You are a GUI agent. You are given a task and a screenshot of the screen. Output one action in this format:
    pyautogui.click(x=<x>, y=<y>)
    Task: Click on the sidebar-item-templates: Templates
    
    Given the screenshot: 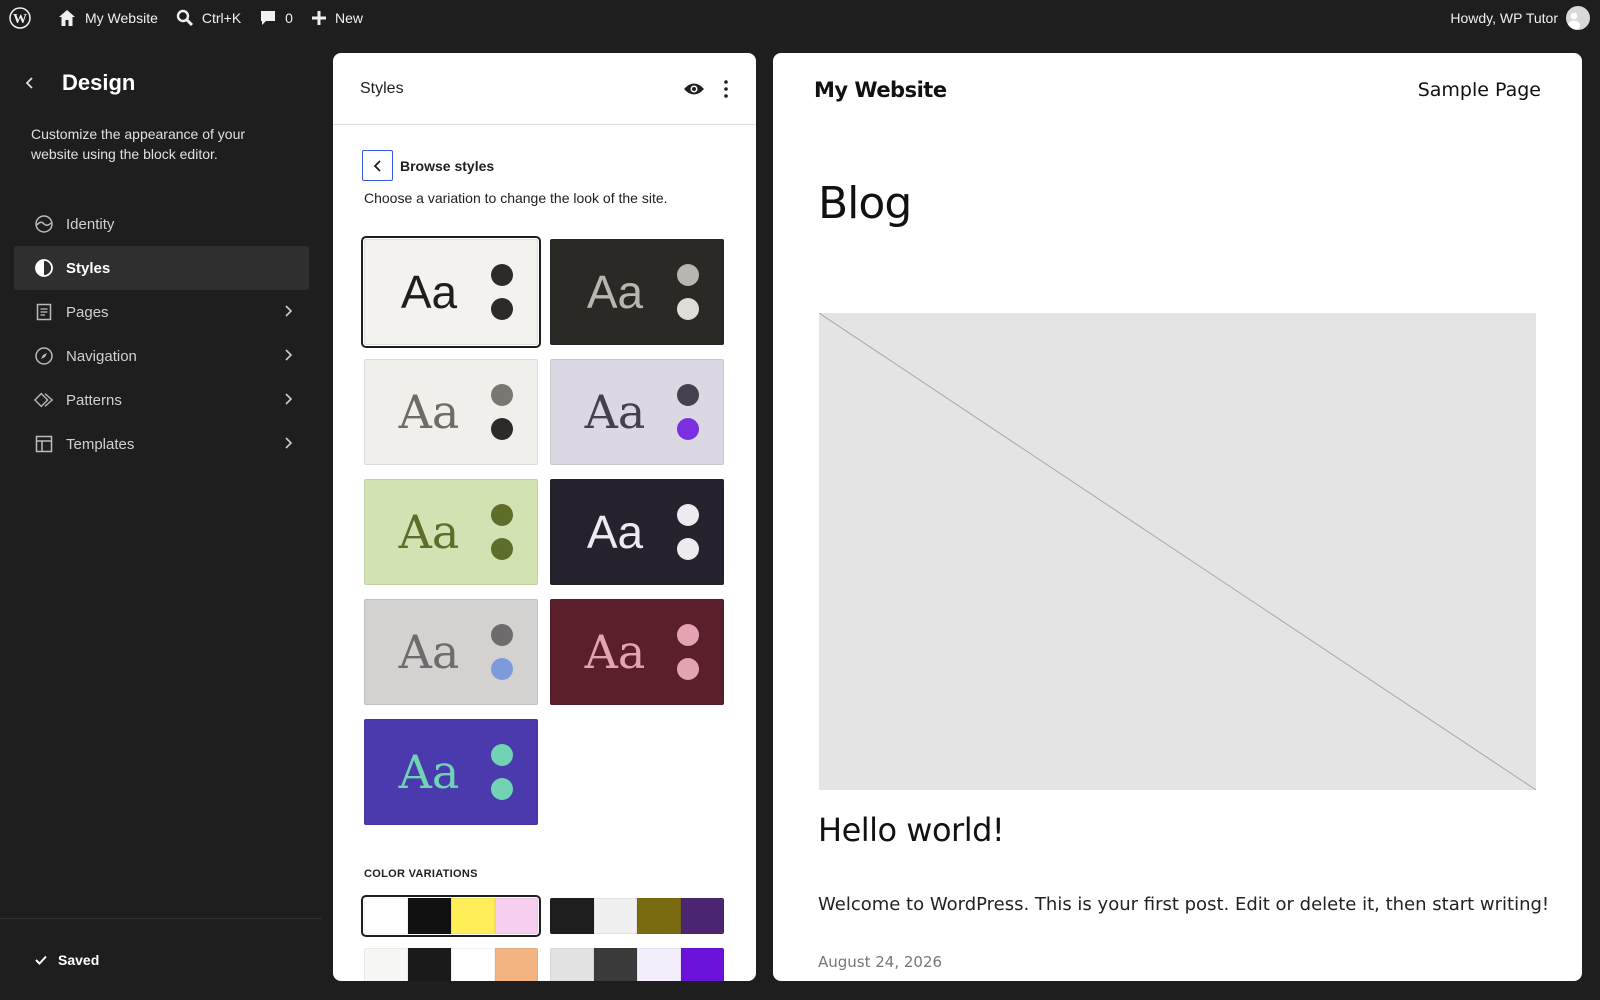 What is the action you would take?
    pyautogui.click(x=161, y=444)
    